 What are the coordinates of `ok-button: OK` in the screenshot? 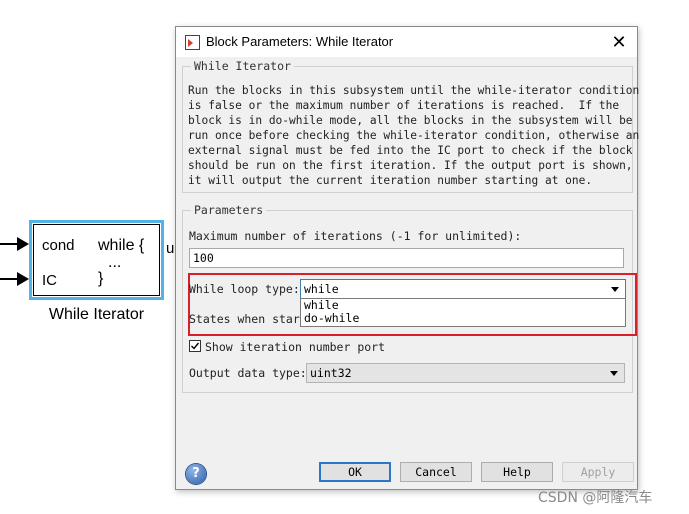 It's located at (355, 472).